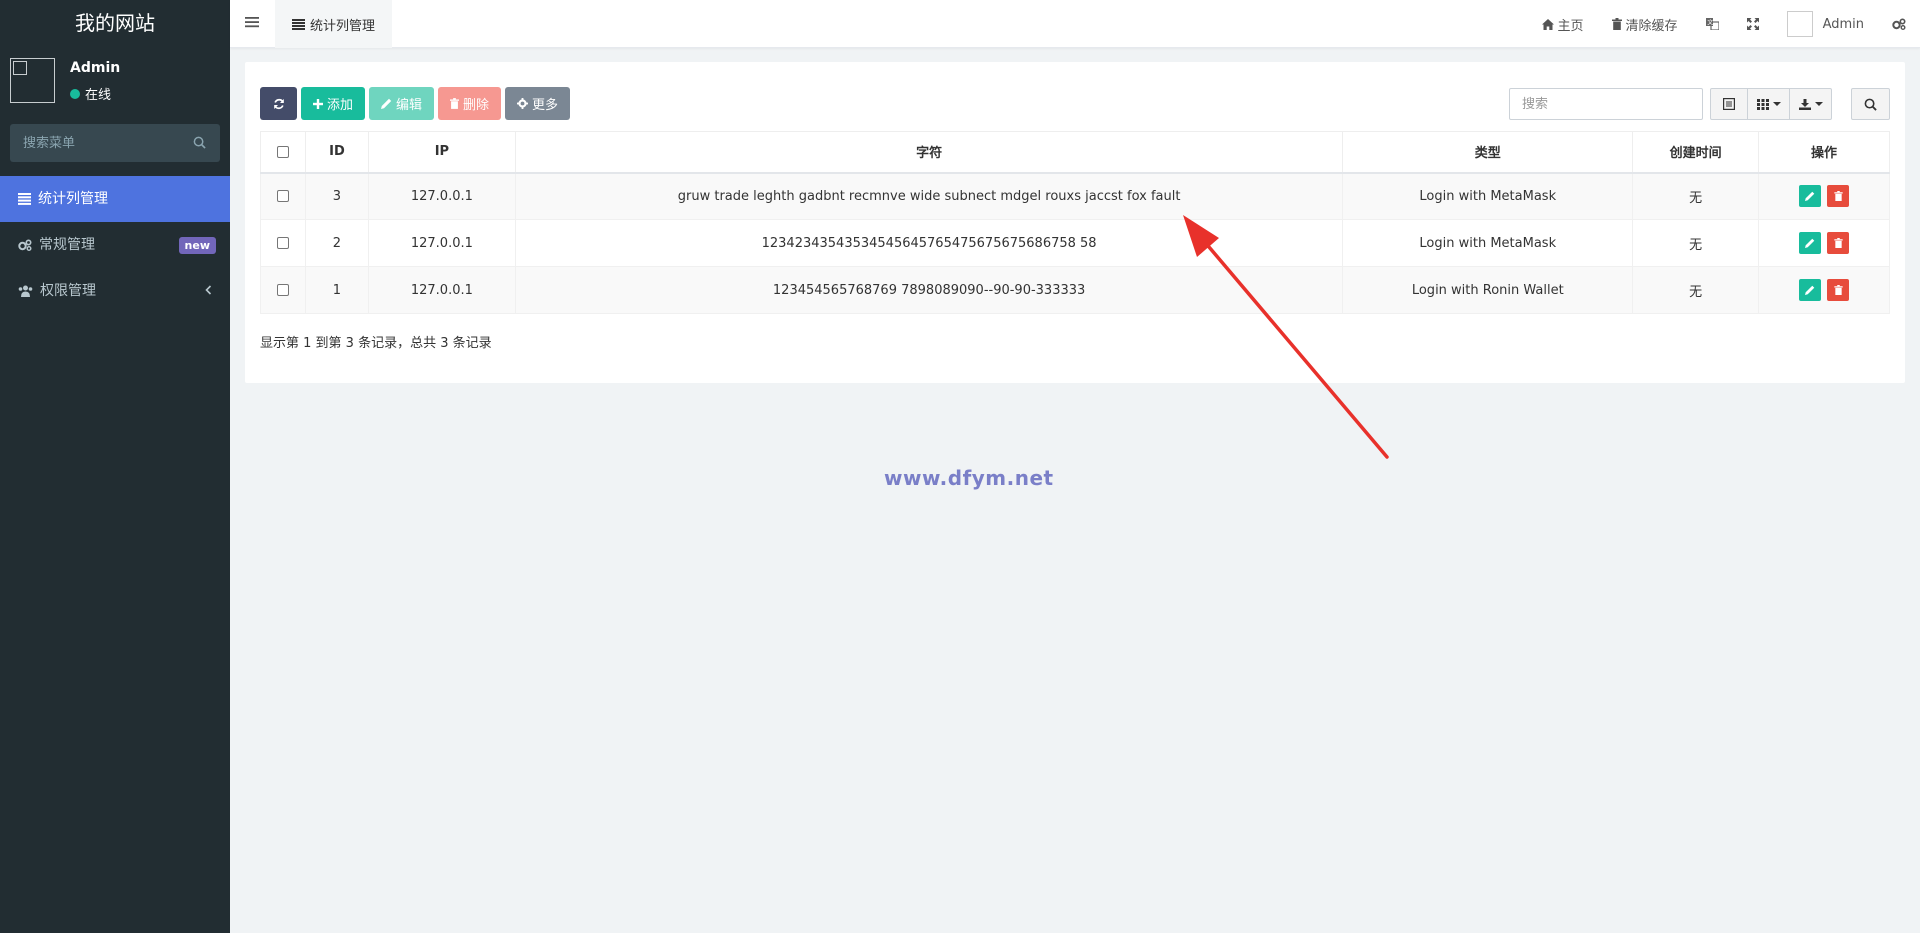  I want to click on delete-label: 删除, so click(476, 105).